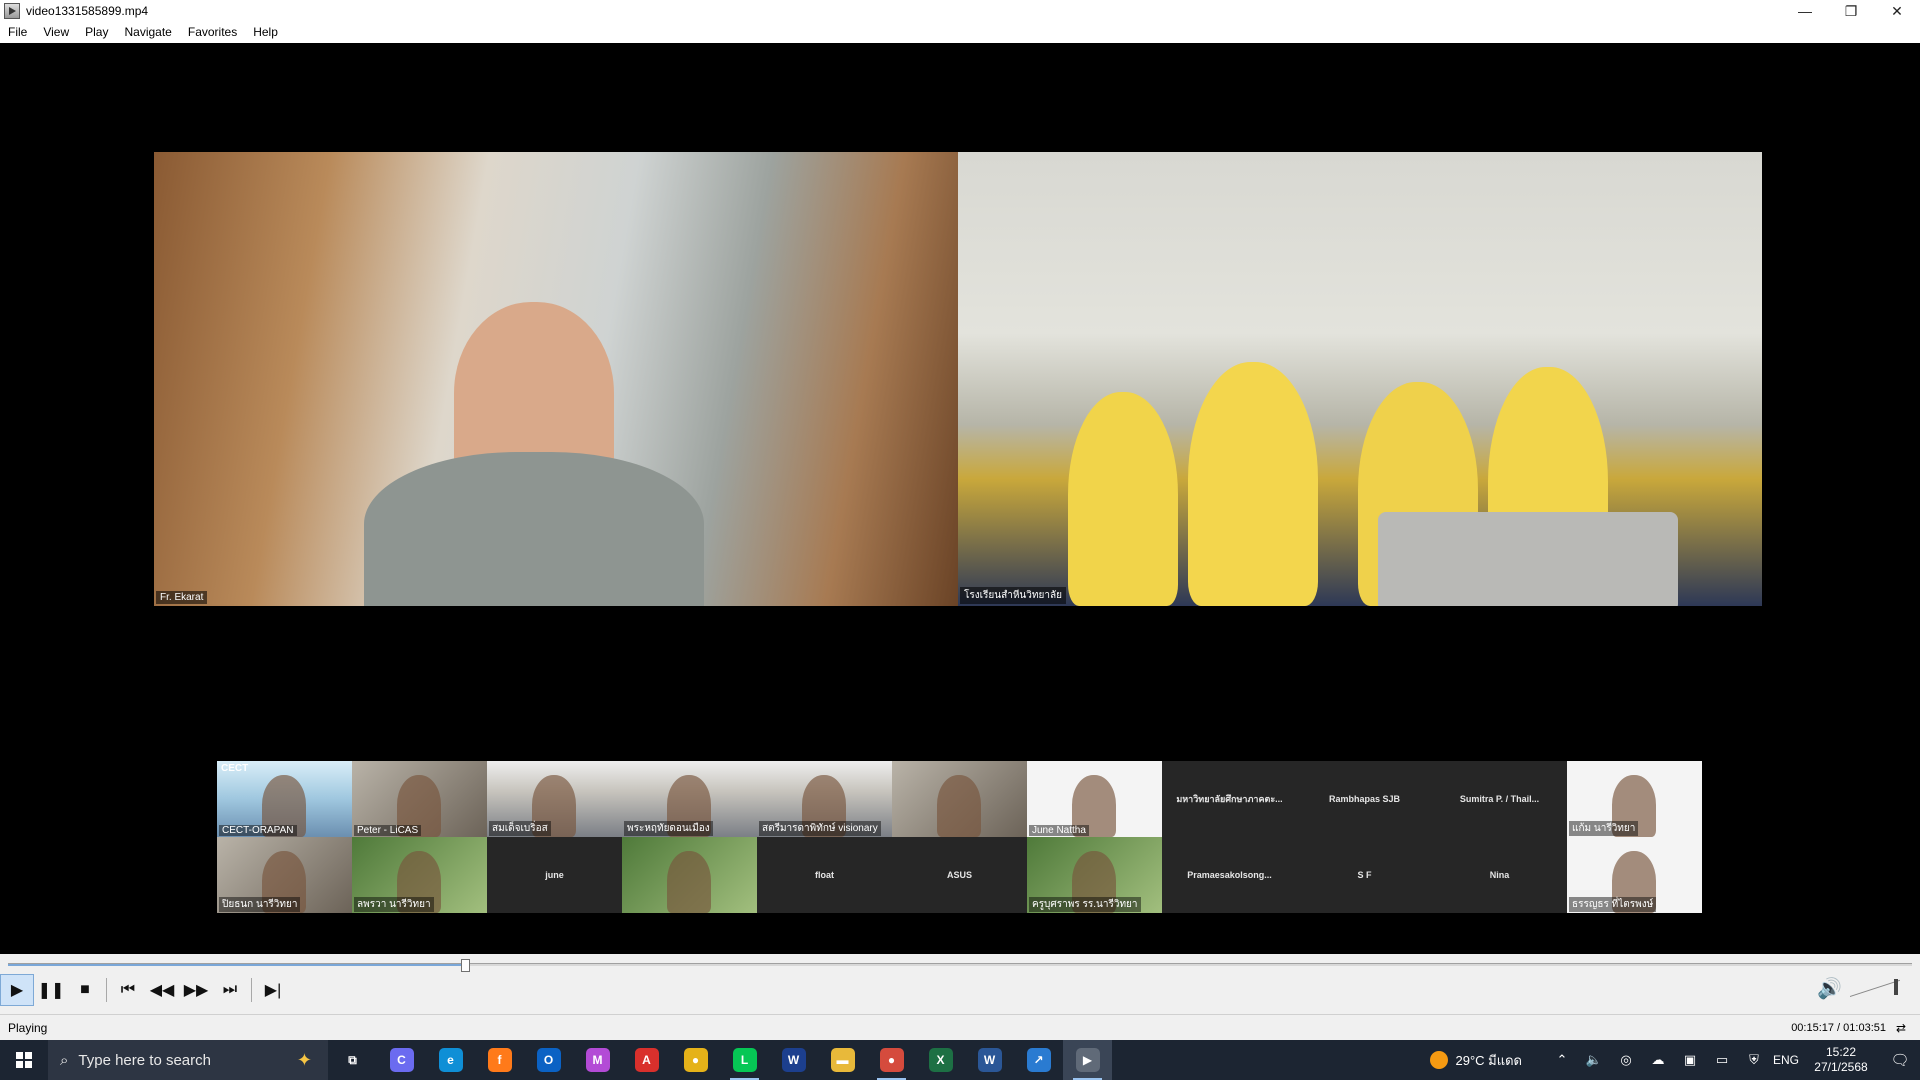 This screenshot has height=1080, width=1920. I want to click on taskbar-app-task-view: ⧉, so click(352, 1060).